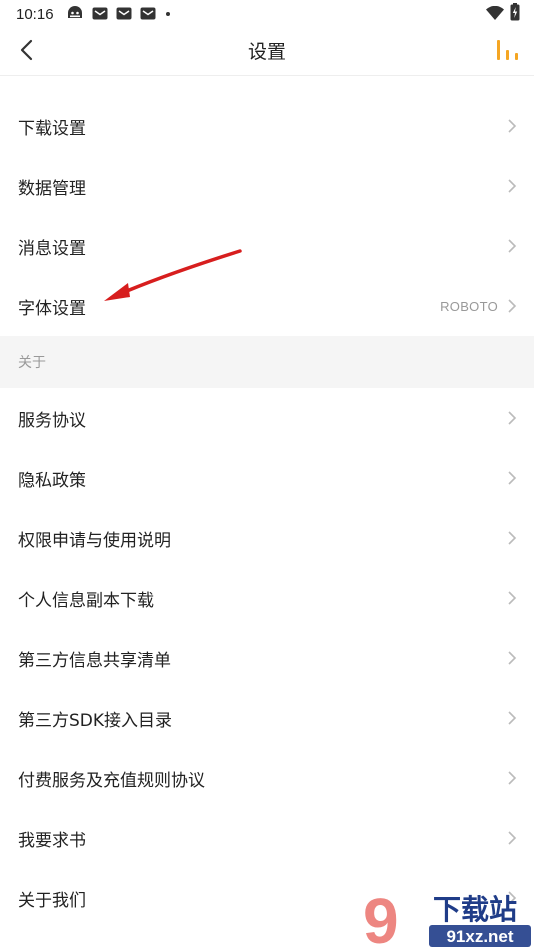 This screenshot has width=534, height=950. What do you see at coordinates (94, 540) in the screenshot?
I see `item-label: 权限申请与使用说明` at bounding box center [94, 540].